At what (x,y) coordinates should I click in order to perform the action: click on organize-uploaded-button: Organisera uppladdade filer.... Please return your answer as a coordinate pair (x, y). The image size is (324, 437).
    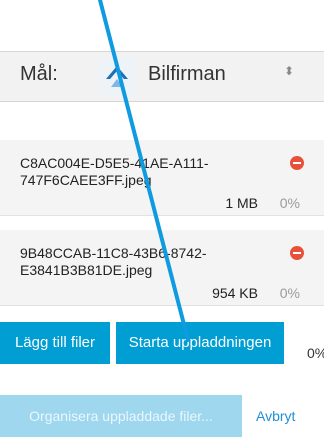
    Looking at the image, I should click on (121, 416).